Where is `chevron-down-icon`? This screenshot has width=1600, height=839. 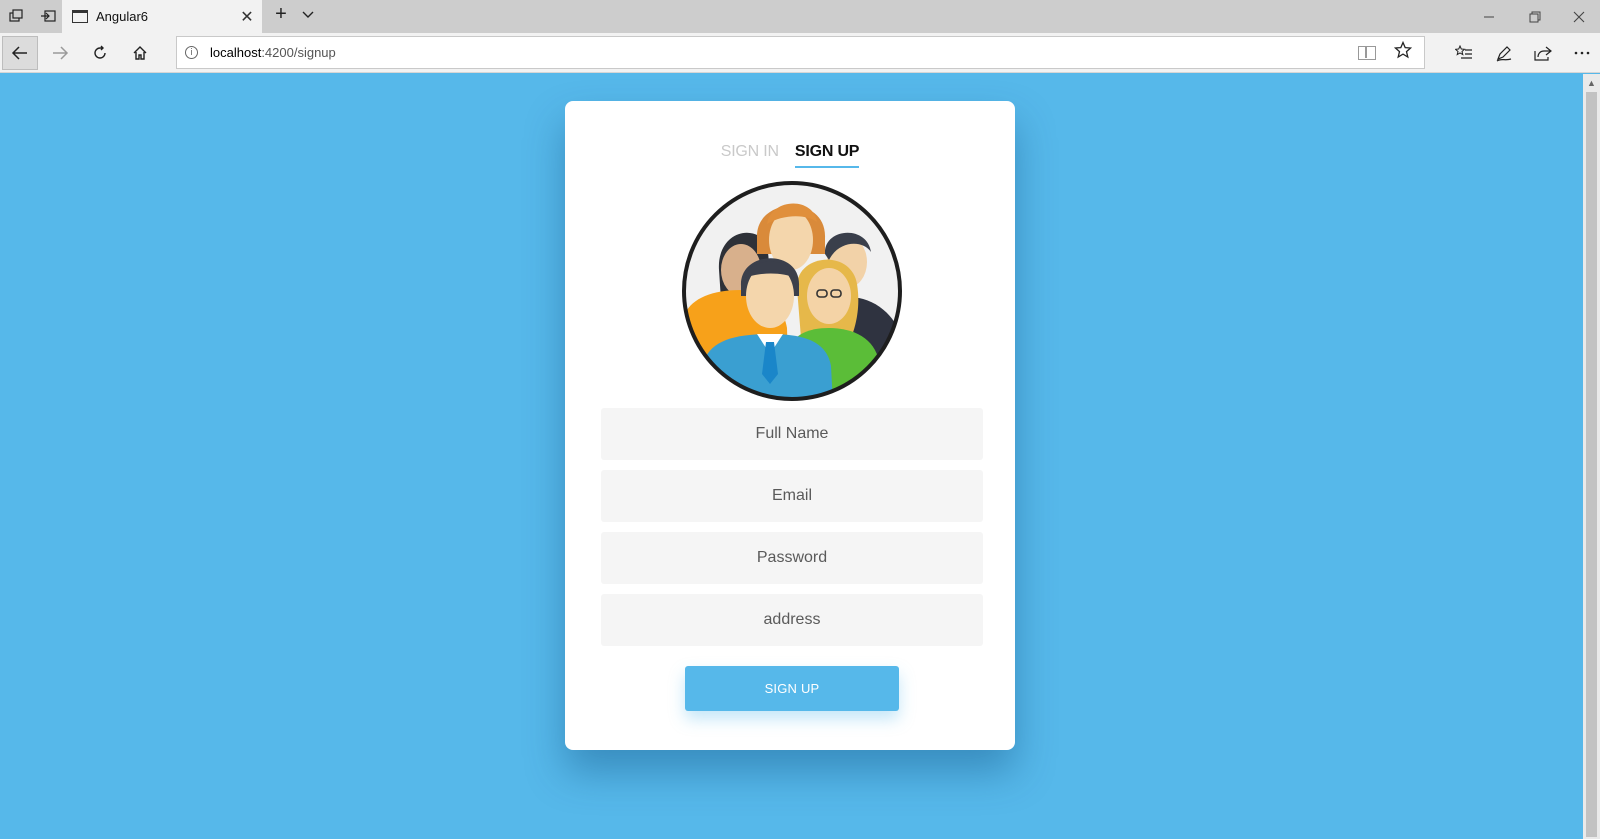
chevron-down-icon is located at coordinates (310, 16).